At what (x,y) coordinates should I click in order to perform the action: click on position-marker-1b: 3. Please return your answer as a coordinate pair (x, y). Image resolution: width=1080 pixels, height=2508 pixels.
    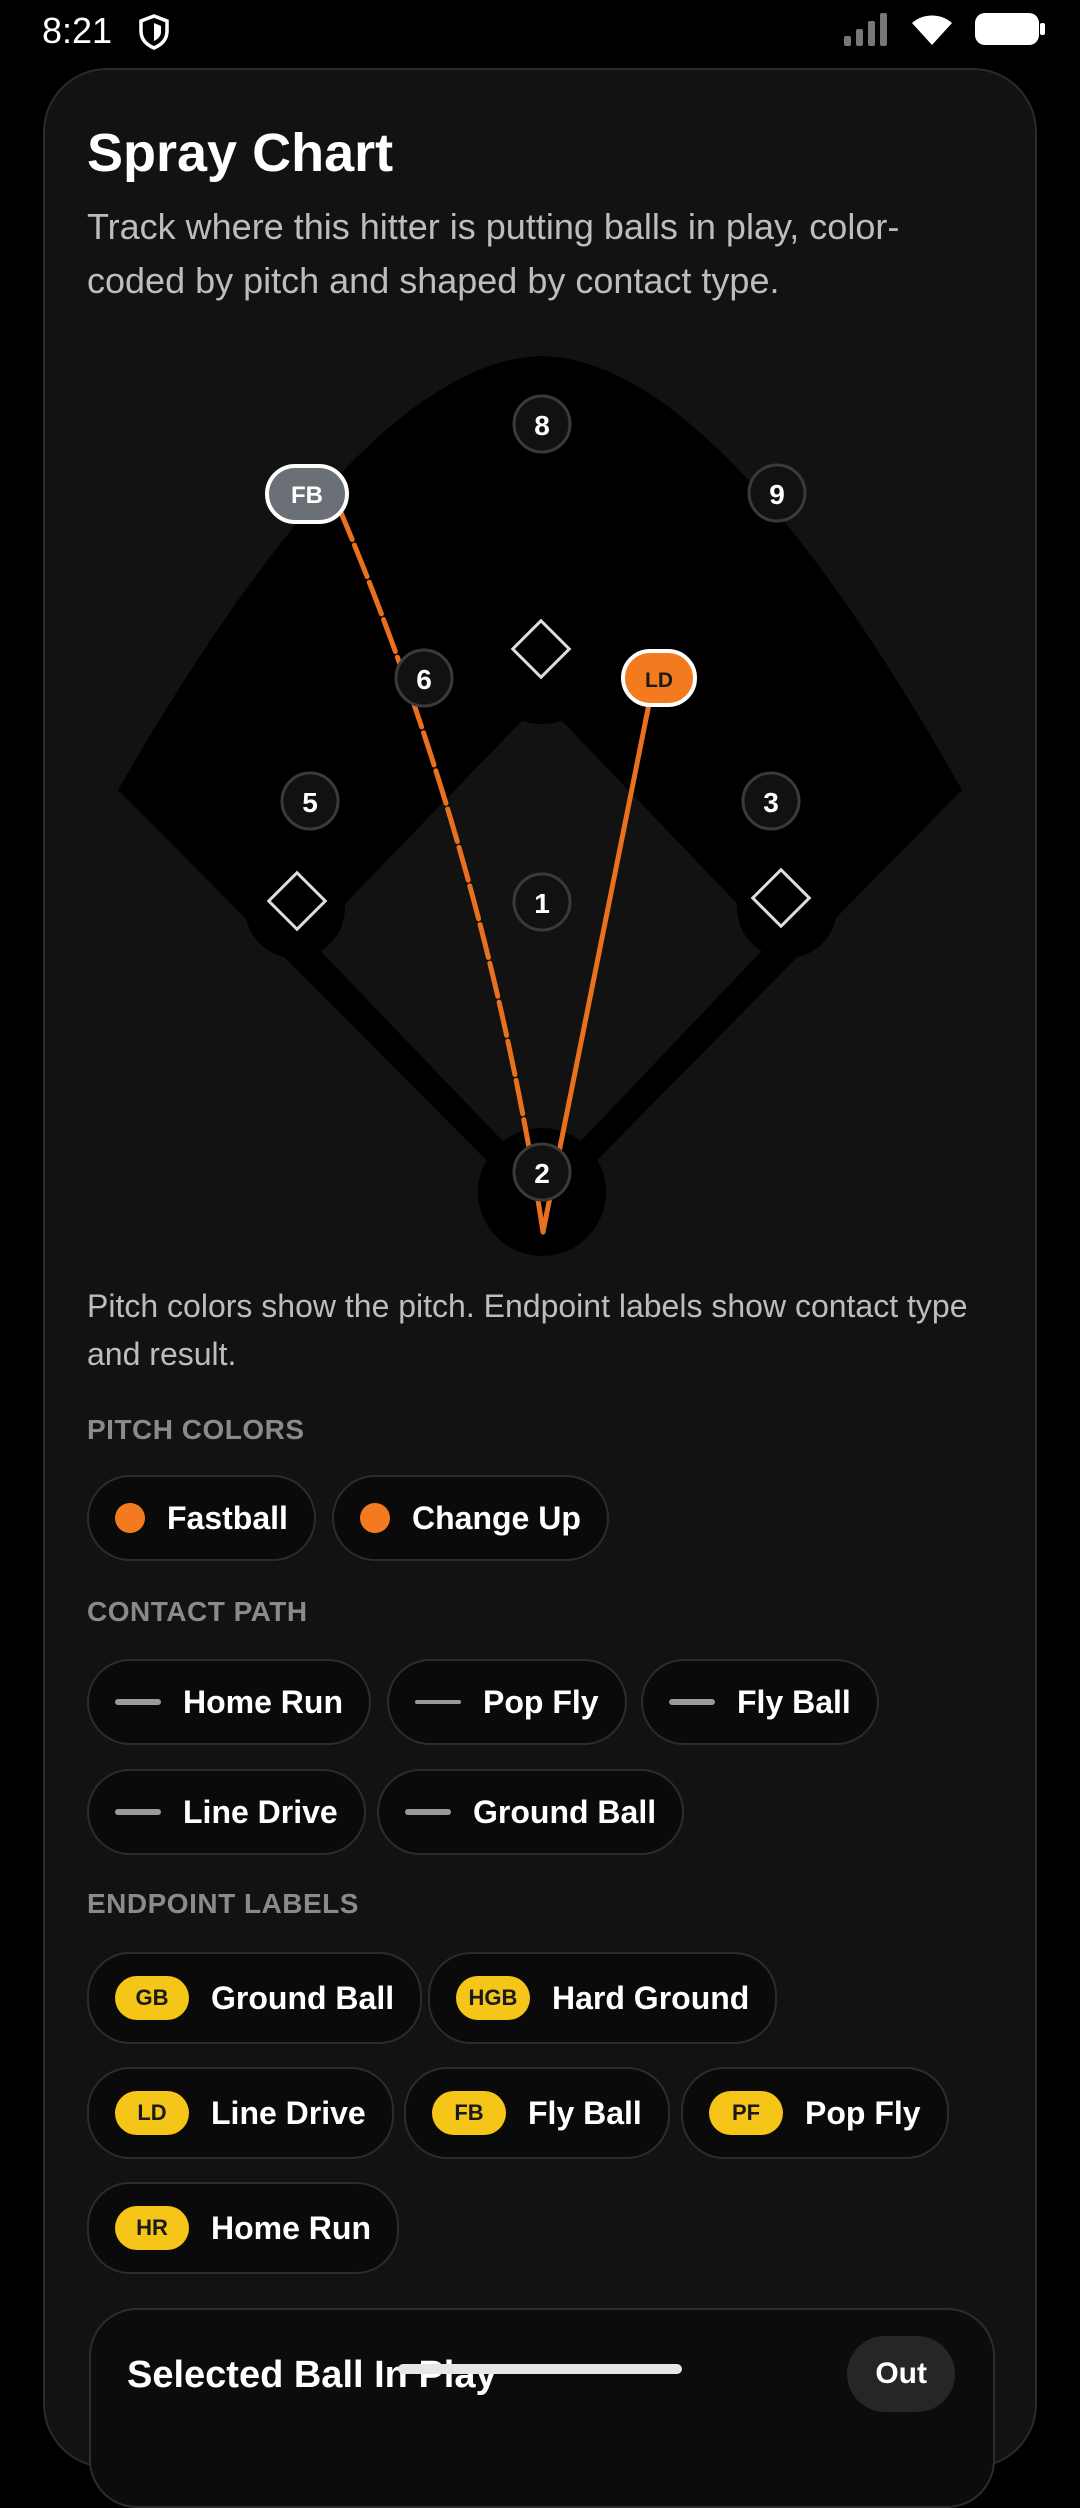
    Looking at the image, I should click on (771, 801).